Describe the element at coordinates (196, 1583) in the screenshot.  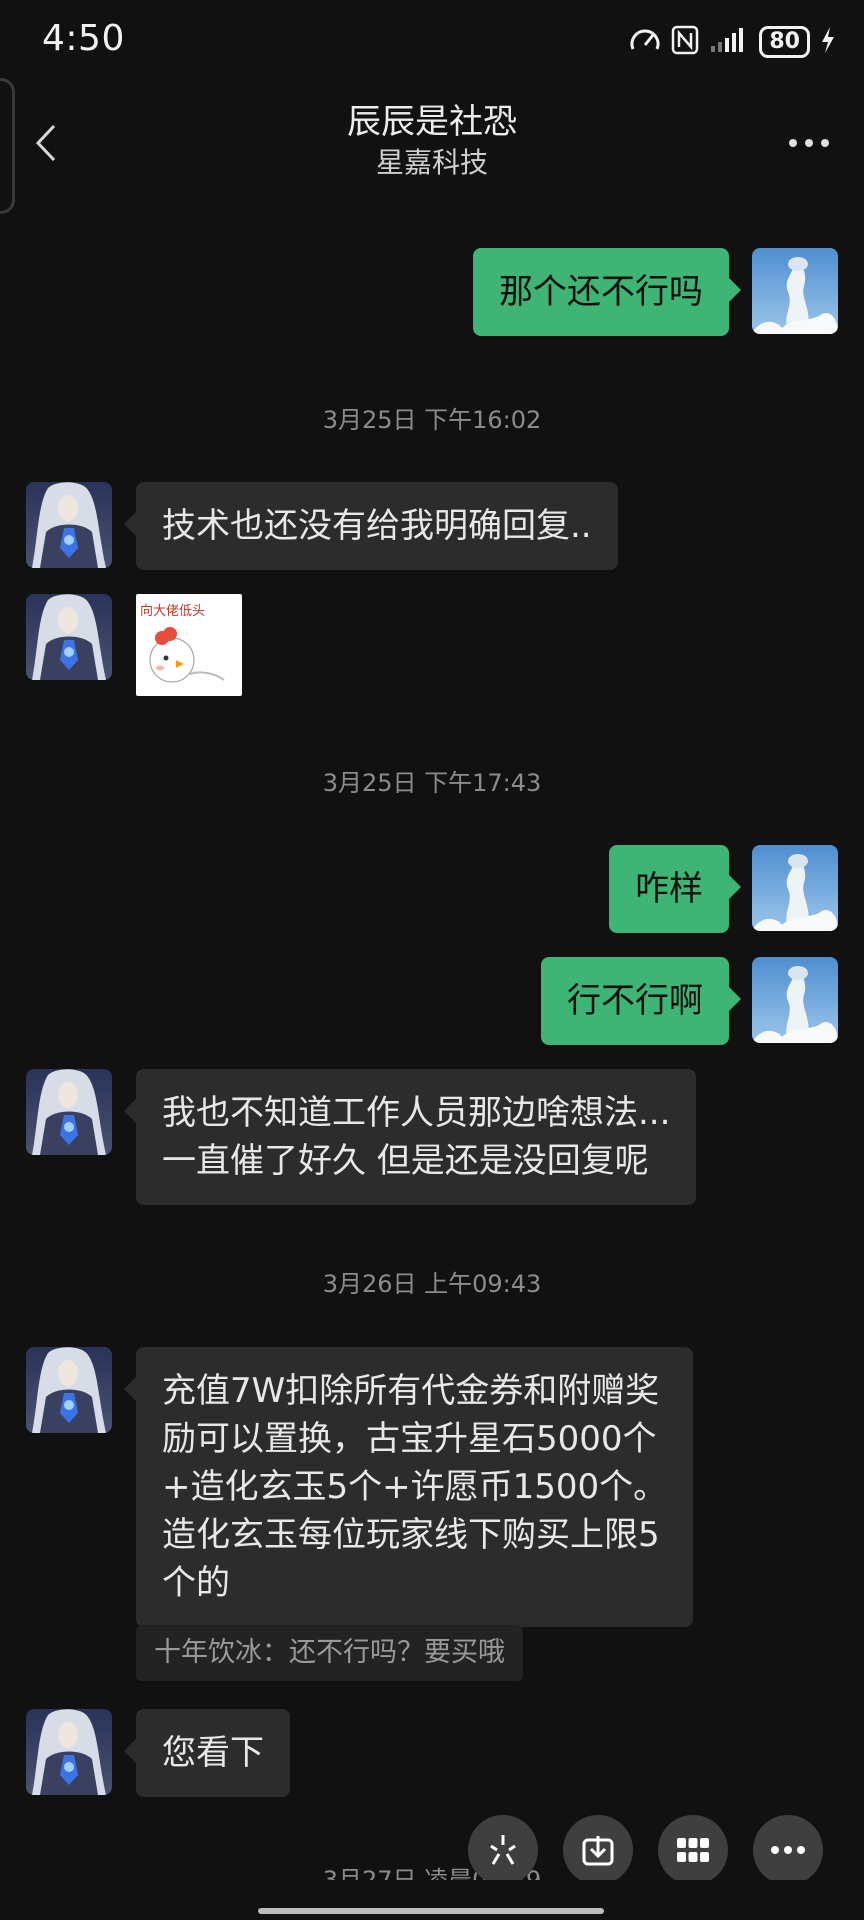
I see `message-text-line: 个的` at that location.